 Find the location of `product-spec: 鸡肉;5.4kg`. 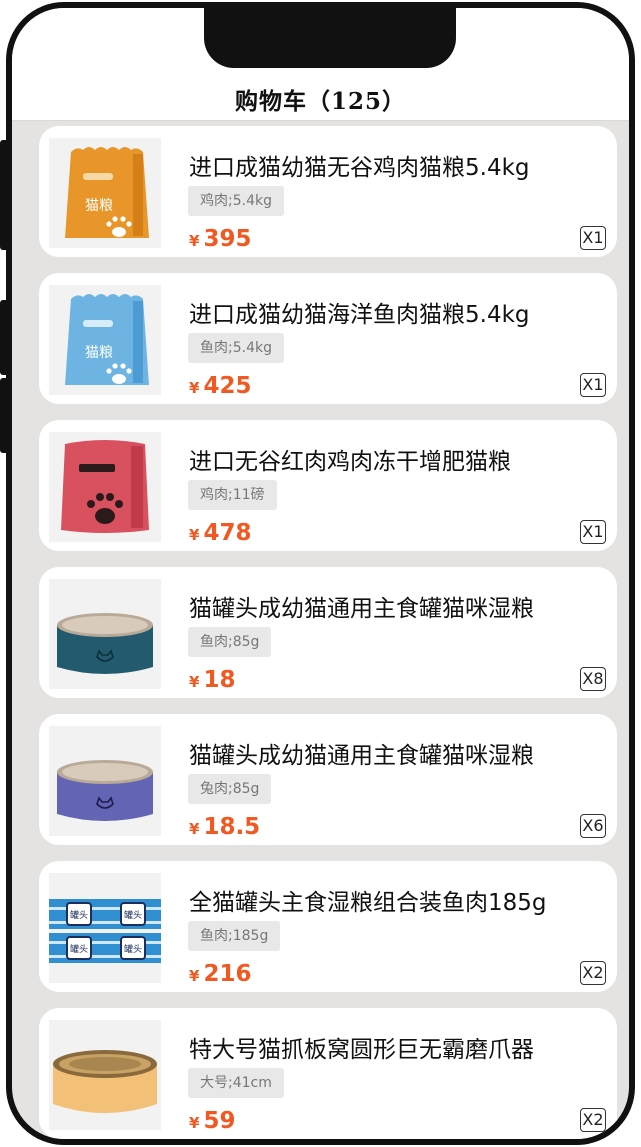

product-spec: 鸡肉;5.4kg is located at coordinates (236, 201).